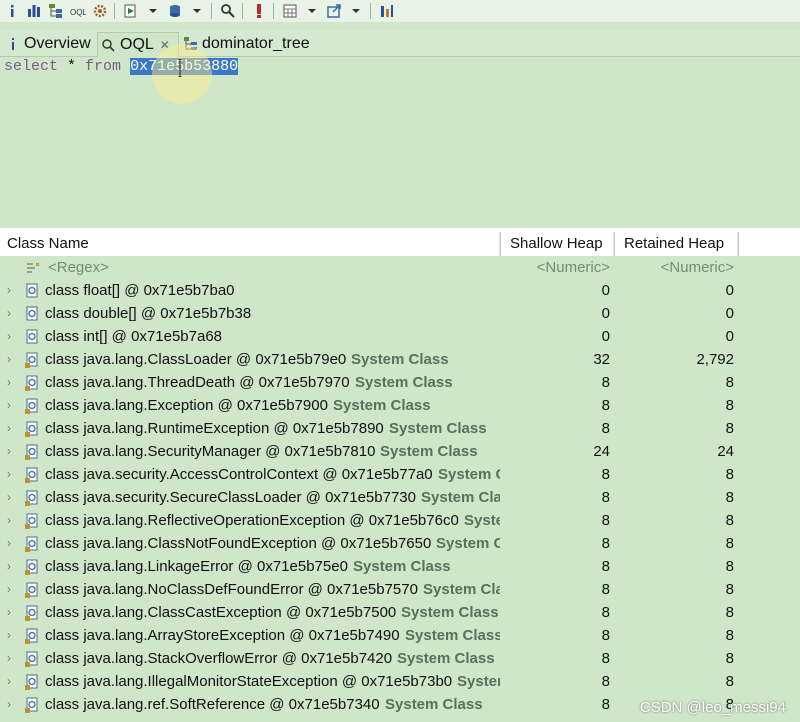 This screenshot has width=800, height=722. What do you see at coordinates (34, 11) in the screenshot?
I see `histogram-icon` at bounding box center [34, 11].